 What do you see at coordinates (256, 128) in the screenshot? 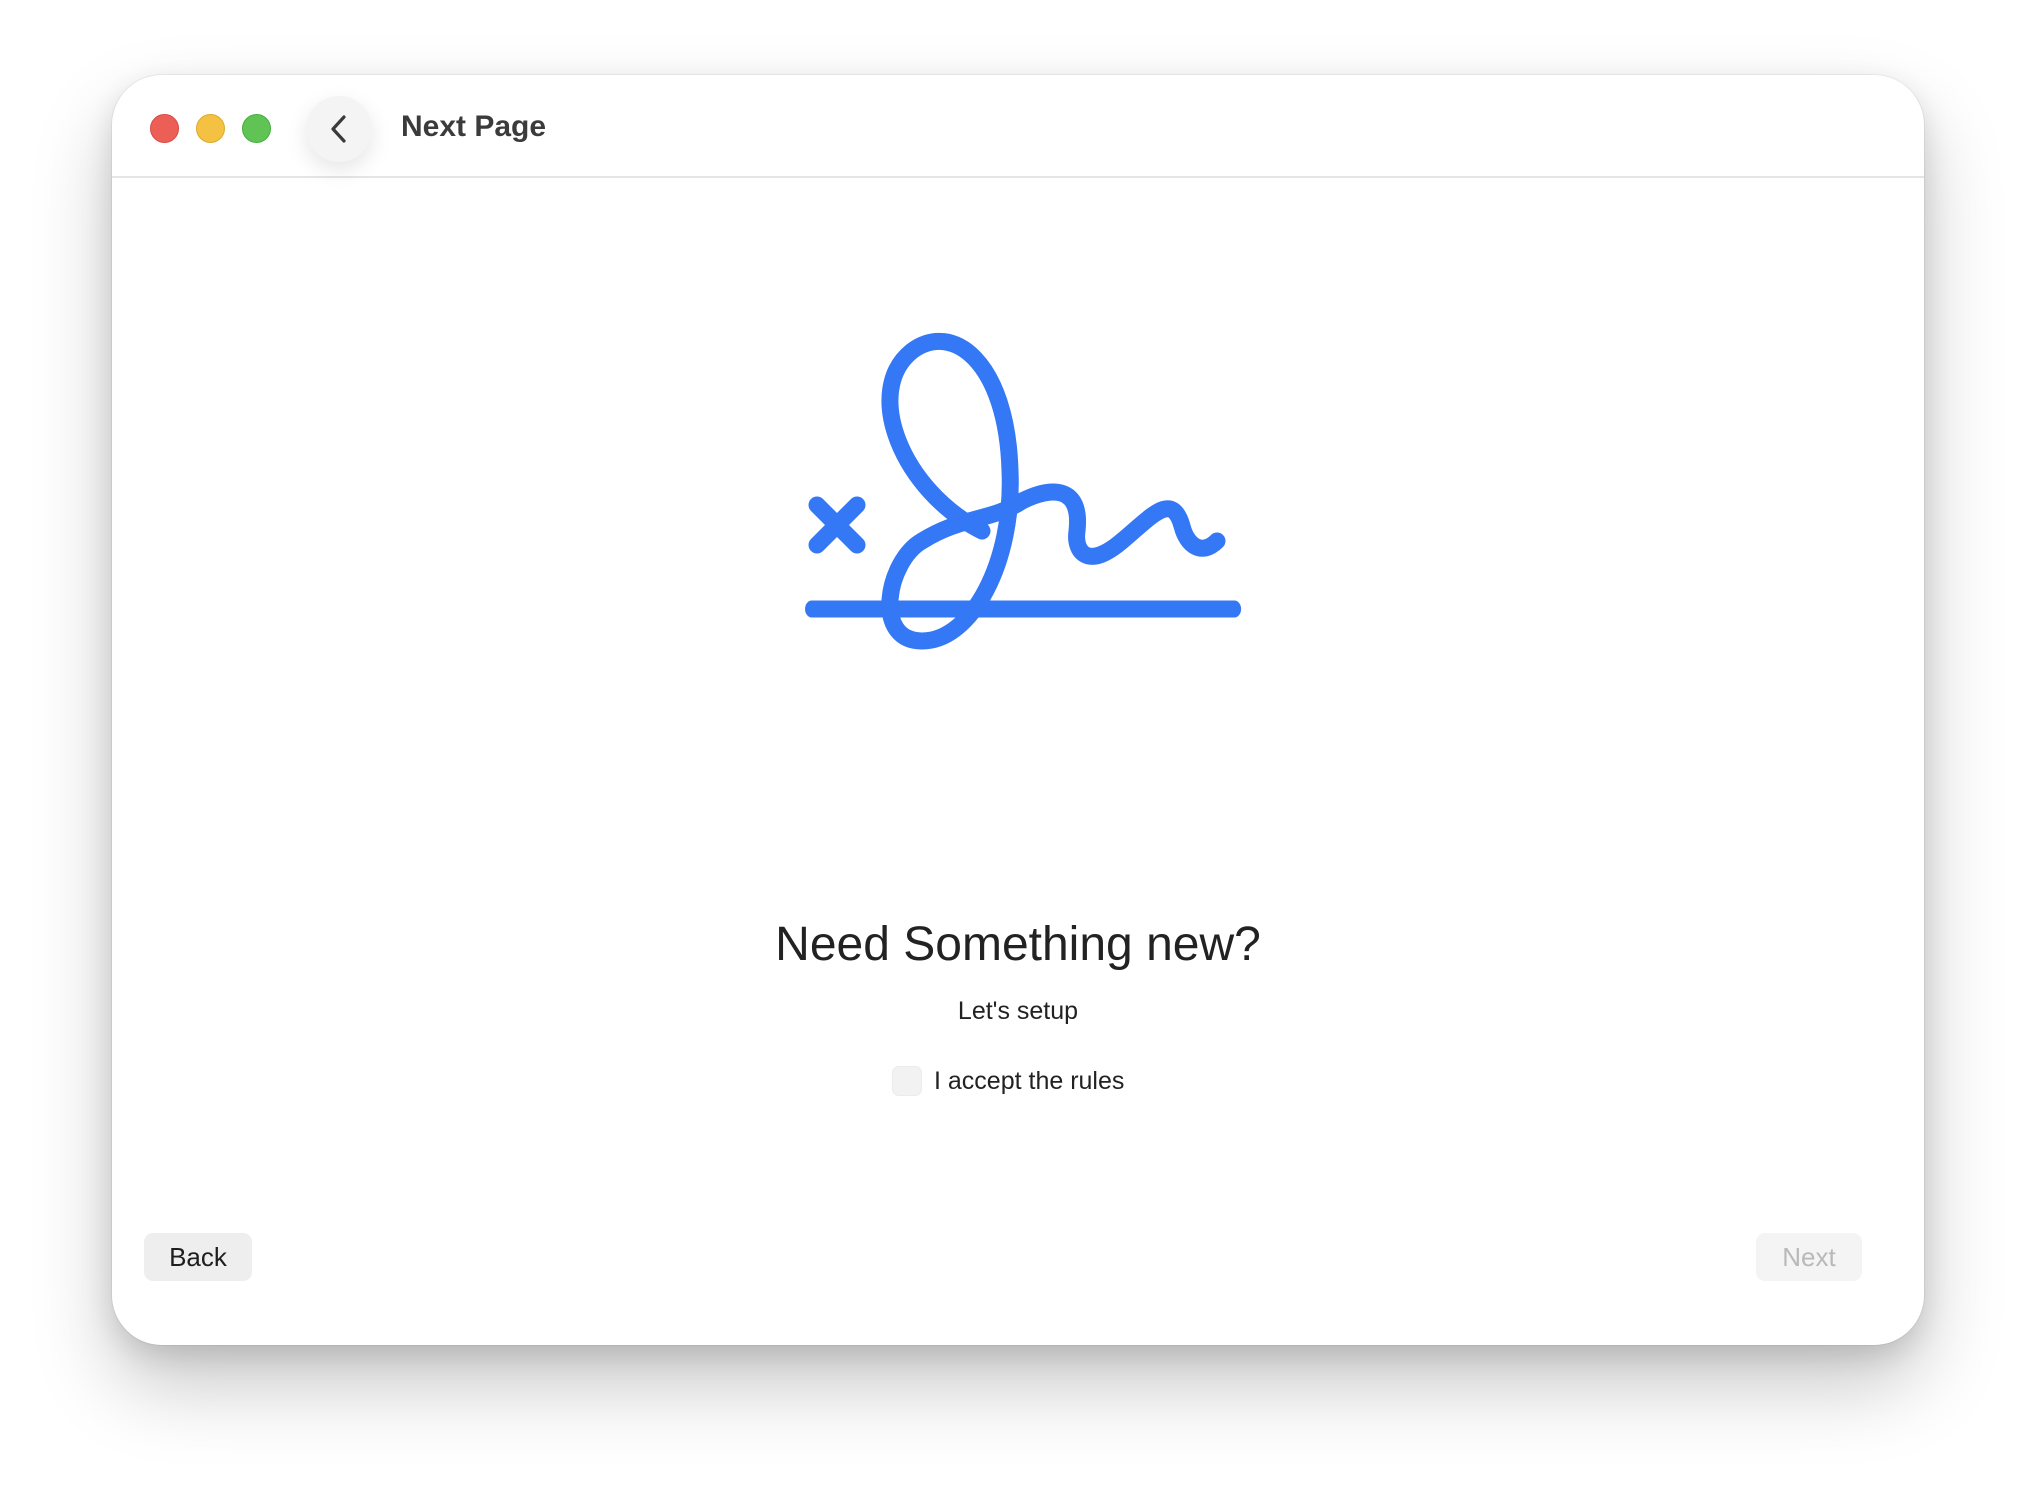
I see `zoom-window-button` at bounding box center [256, 128].